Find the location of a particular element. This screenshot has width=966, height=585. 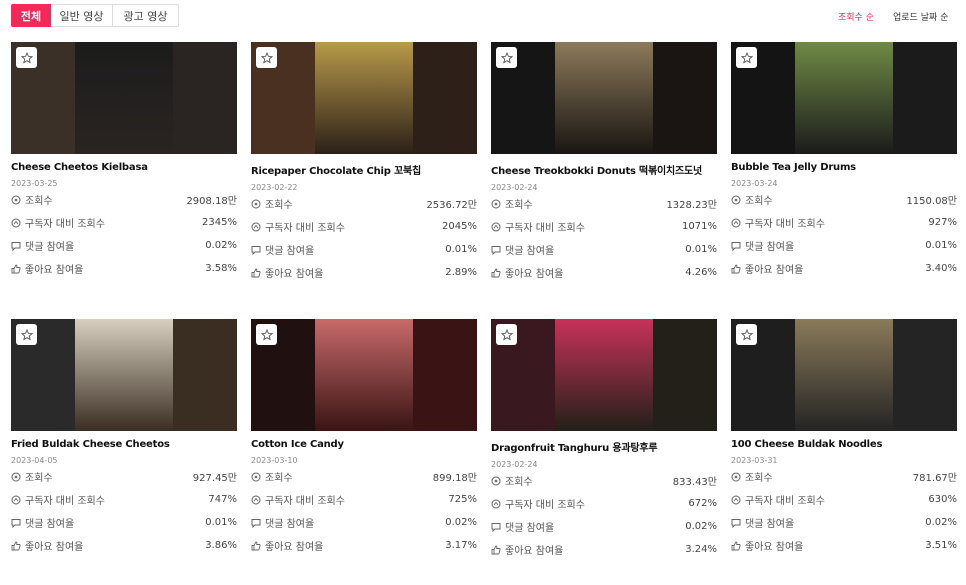

stat-value: 747% is located at coordinates (222, 499).